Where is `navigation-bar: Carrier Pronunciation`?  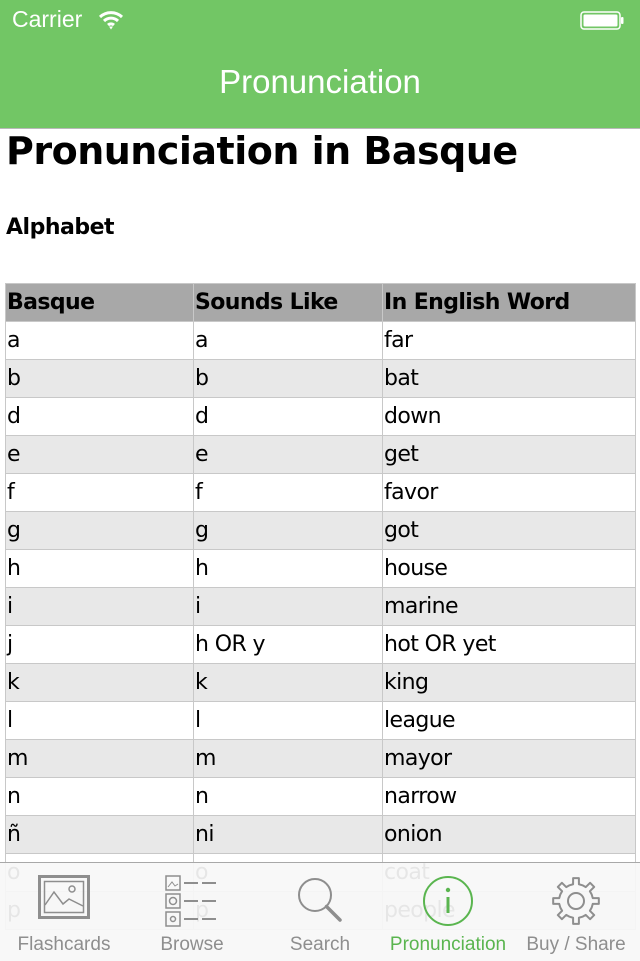
navigation-bar: Carrier Pronunciation is located at coordinates (320, 64).